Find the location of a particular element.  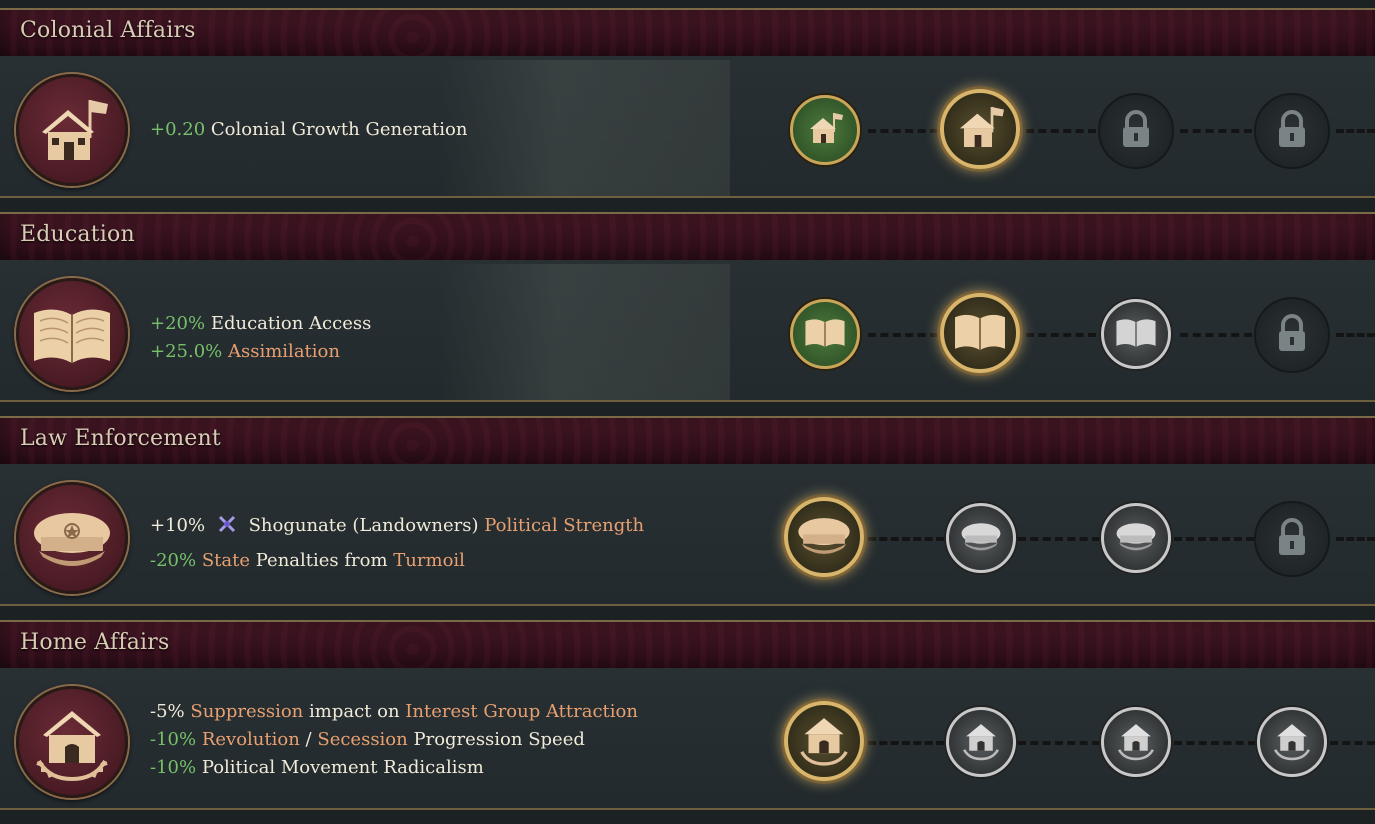

modifier-keyword: Turmoil is located at coordinates (429, 560).